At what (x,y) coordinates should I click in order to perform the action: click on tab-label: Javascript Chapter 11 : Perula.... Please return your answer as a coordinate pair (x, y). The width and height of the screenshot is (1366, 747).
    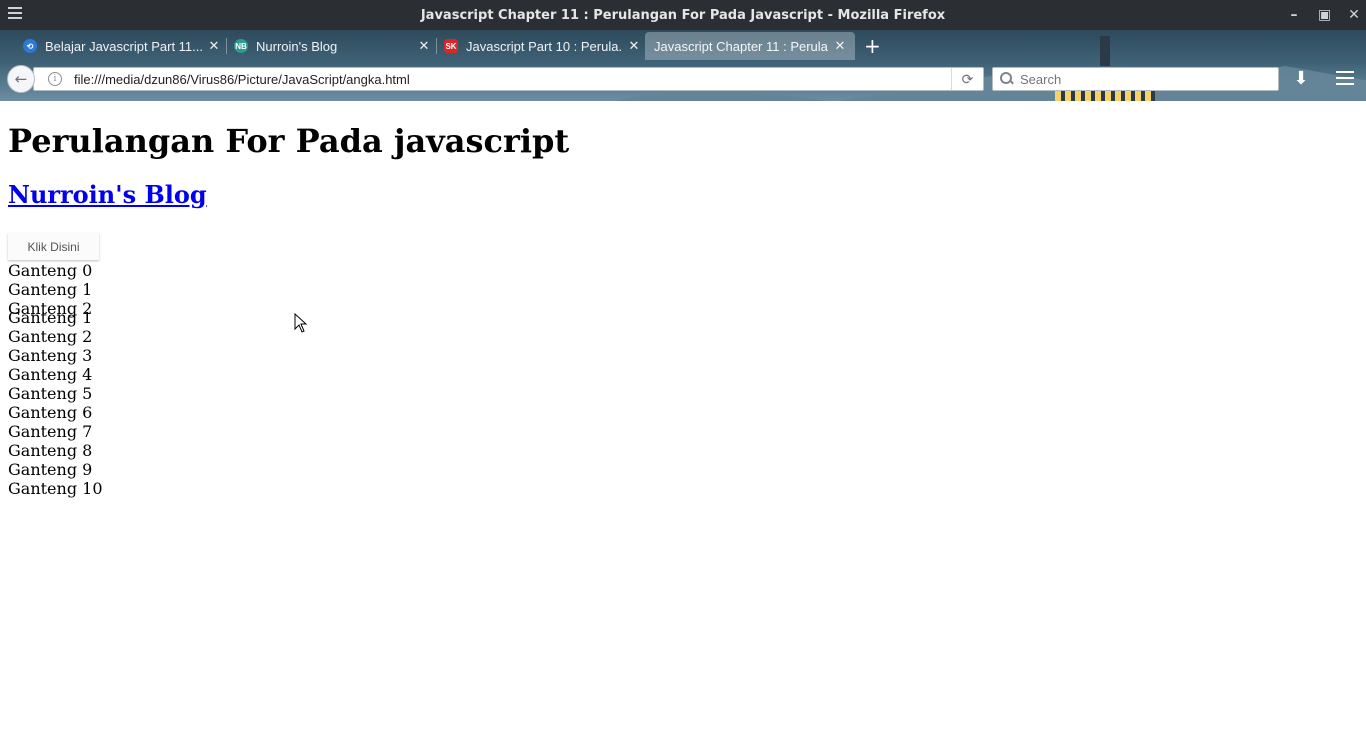
    Looking at the image, I should click on (741, 46).